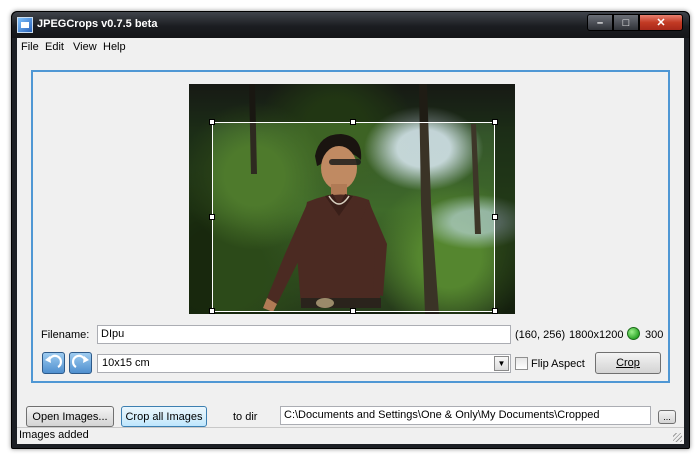 The height and width of the screenshot is (459, 700). Describe the element at coordinates (352, 103) in the screenshot. I see `crop-shade-top` at that location.